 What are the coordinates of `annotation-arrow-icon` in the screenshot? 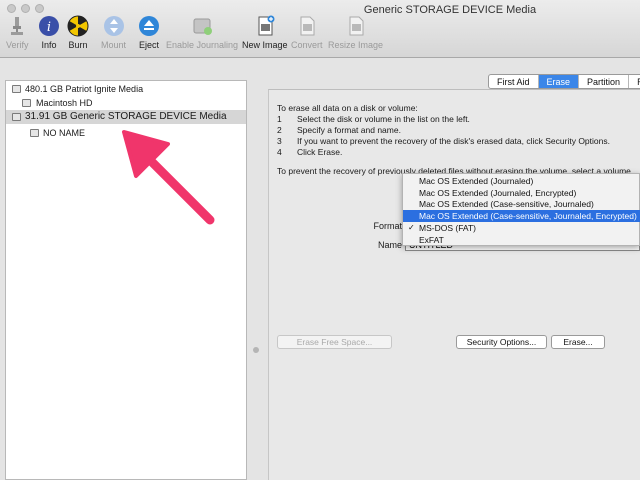 It's located at (168, 177).